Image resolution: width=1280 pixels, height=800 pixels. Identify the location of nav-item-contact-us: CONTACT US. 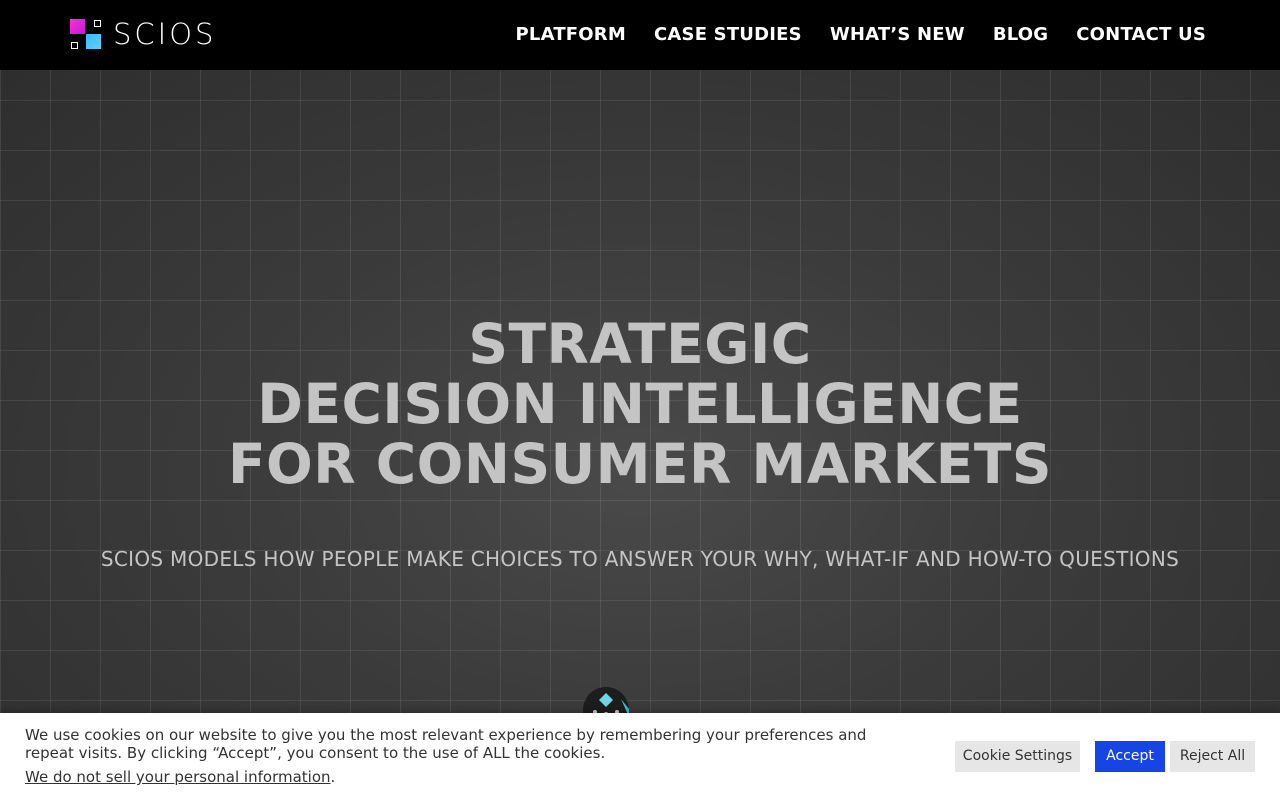
(1141, 35).